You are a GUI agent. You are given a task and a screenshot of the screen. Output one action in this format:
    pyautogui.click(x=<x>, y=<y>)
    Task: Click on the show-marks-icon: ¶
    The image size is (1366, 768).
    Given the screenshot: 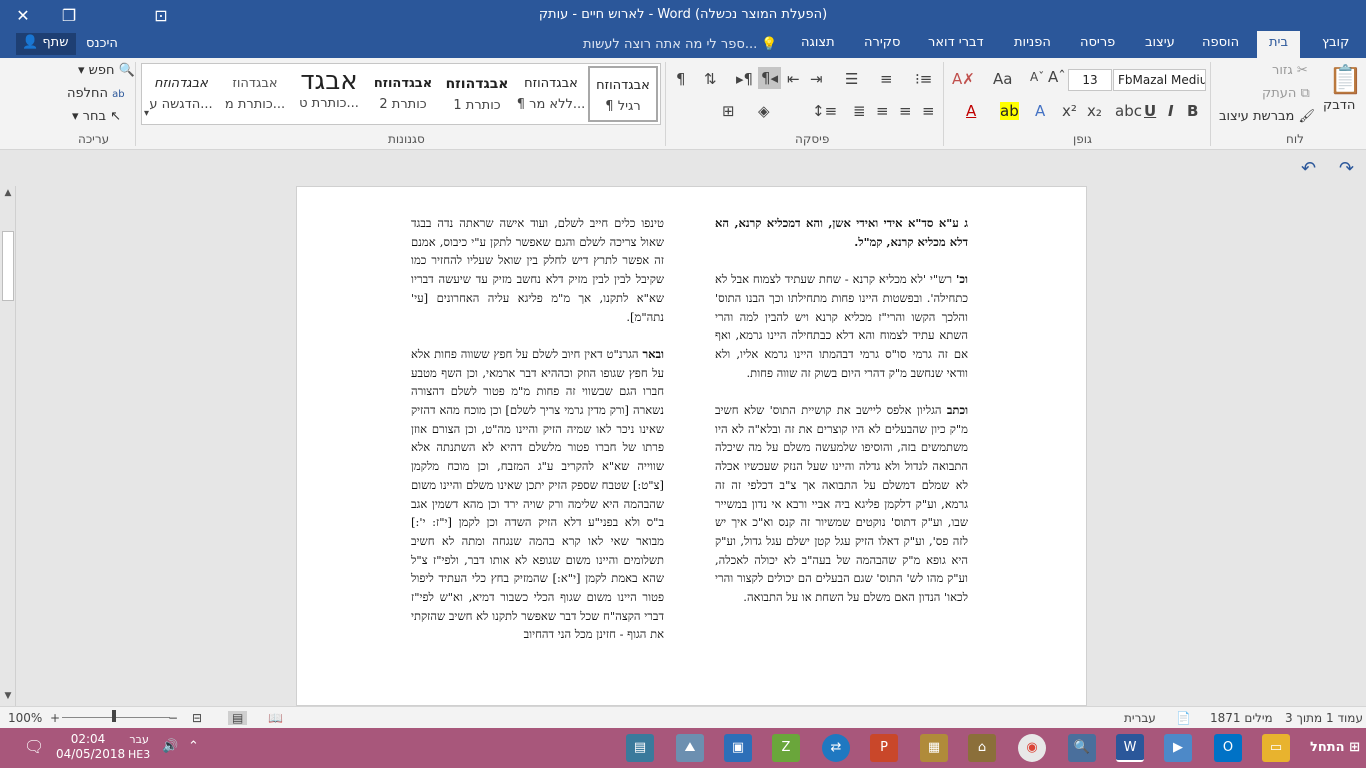 What is the action you would take?
    pyautogui.click(x=681, y=79)
    